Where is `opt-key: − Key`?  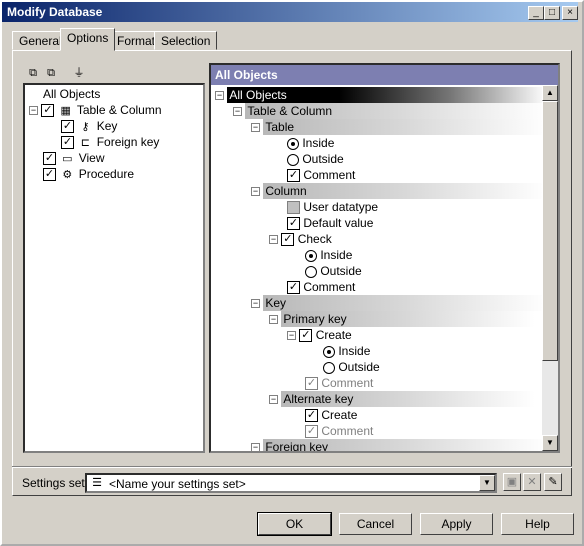
opt-key: − Key is located at coordinates (396, 303).